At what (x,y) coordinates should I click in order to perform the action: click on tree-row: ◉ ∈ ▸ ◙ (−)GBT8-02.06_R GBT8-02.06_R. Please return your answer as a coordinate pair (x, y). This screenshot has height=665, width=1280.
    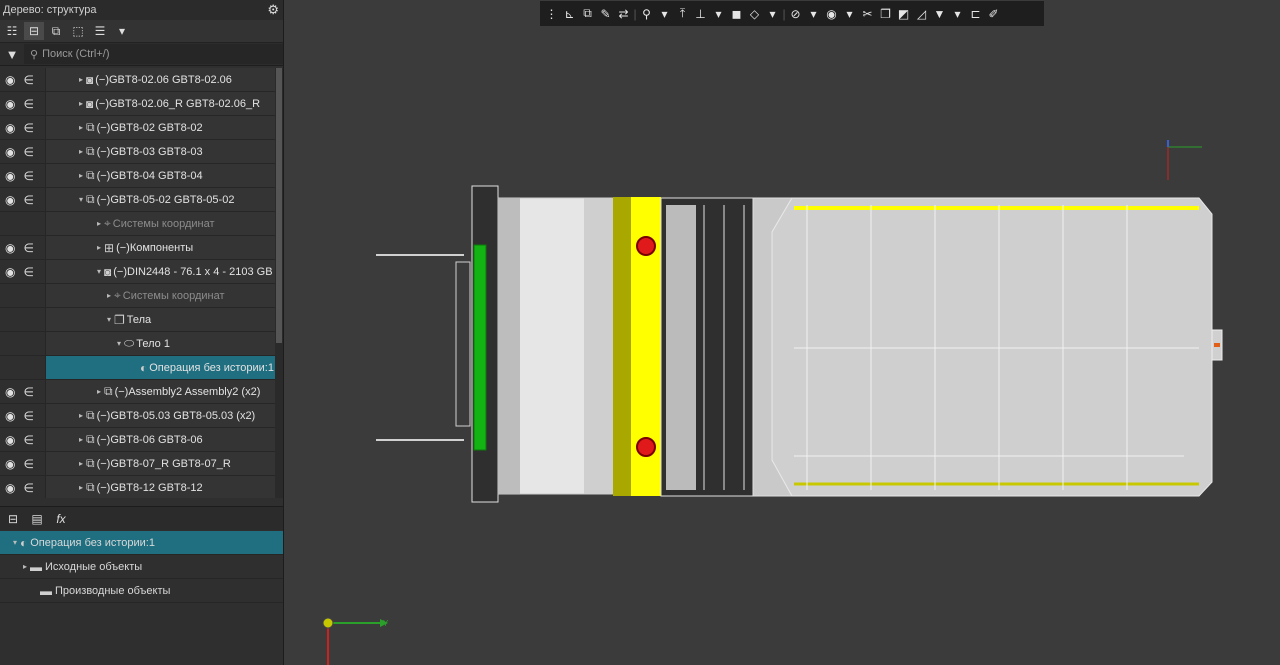
    Looking at the image, I should click on (137, 104).